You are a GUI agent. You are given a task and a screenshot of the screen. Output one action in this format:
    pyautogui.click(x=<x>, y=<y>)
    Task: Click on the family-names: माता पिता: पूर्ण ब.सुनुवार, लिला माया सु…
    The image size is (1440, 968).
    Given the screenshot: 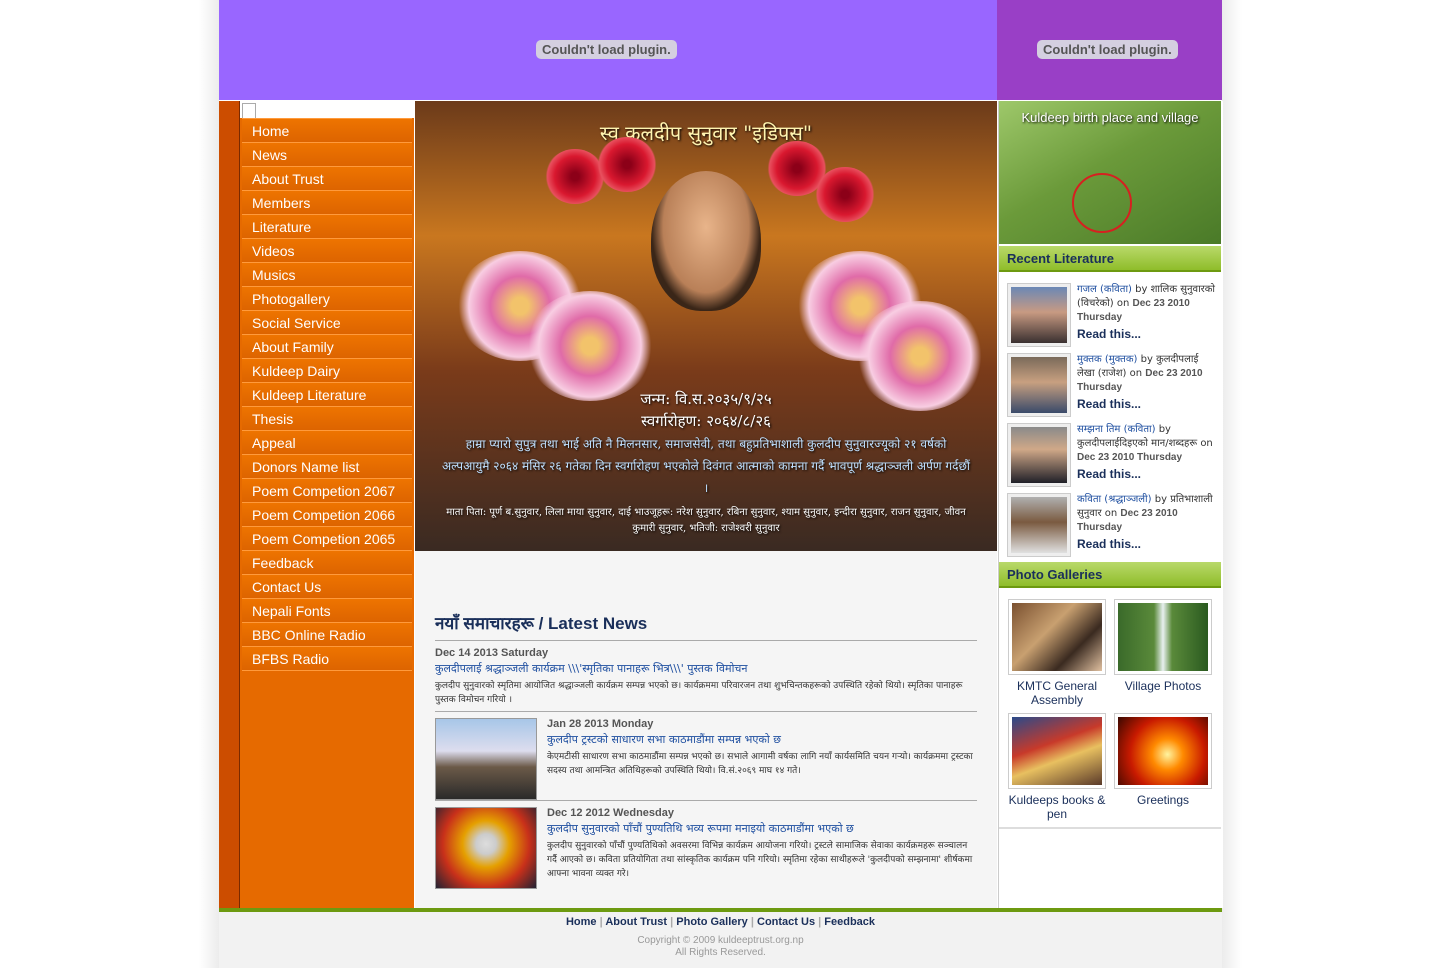 What is the action you would take?
    pyautogui.click(x=706, y=520)
    